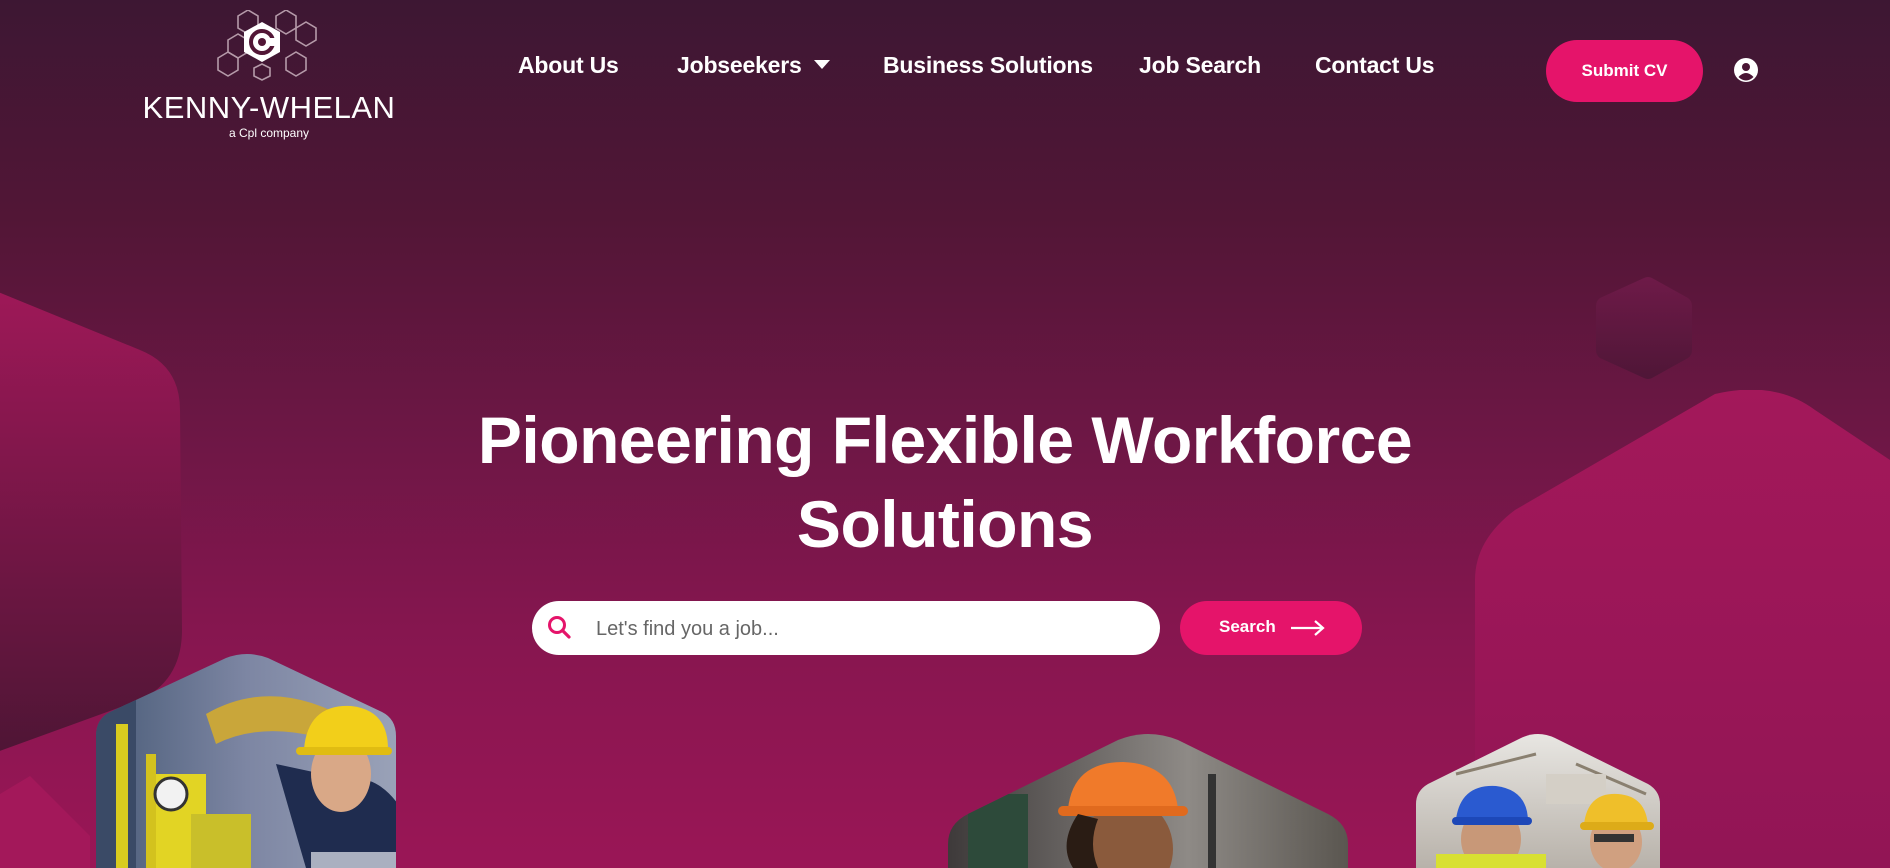 The height and width of the screenshot is (868, 1890). Describe the element at coordinates (945, 482) in the screenshot. I see `hero-title: Pioneering Flexible Workforce Solutions` at that location.